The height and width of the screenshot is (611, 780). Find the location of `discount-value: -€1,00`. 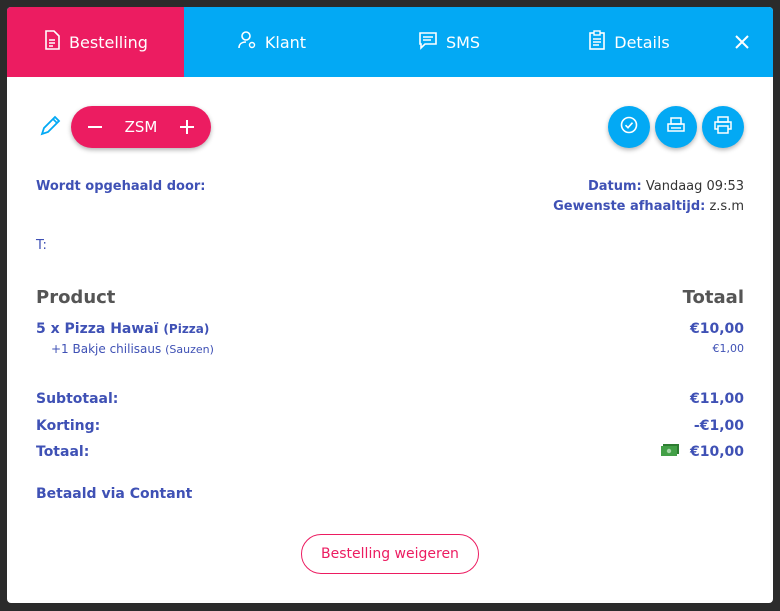

discount-value: -€1,00 is located at coordinates (718, 426).